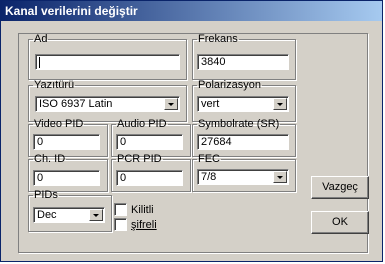 The width and height of the screenshot is (385, 264). Describe the element at coordinates (218, 39) in the screenshot. I see `frekans-label: Frekans` at that location.